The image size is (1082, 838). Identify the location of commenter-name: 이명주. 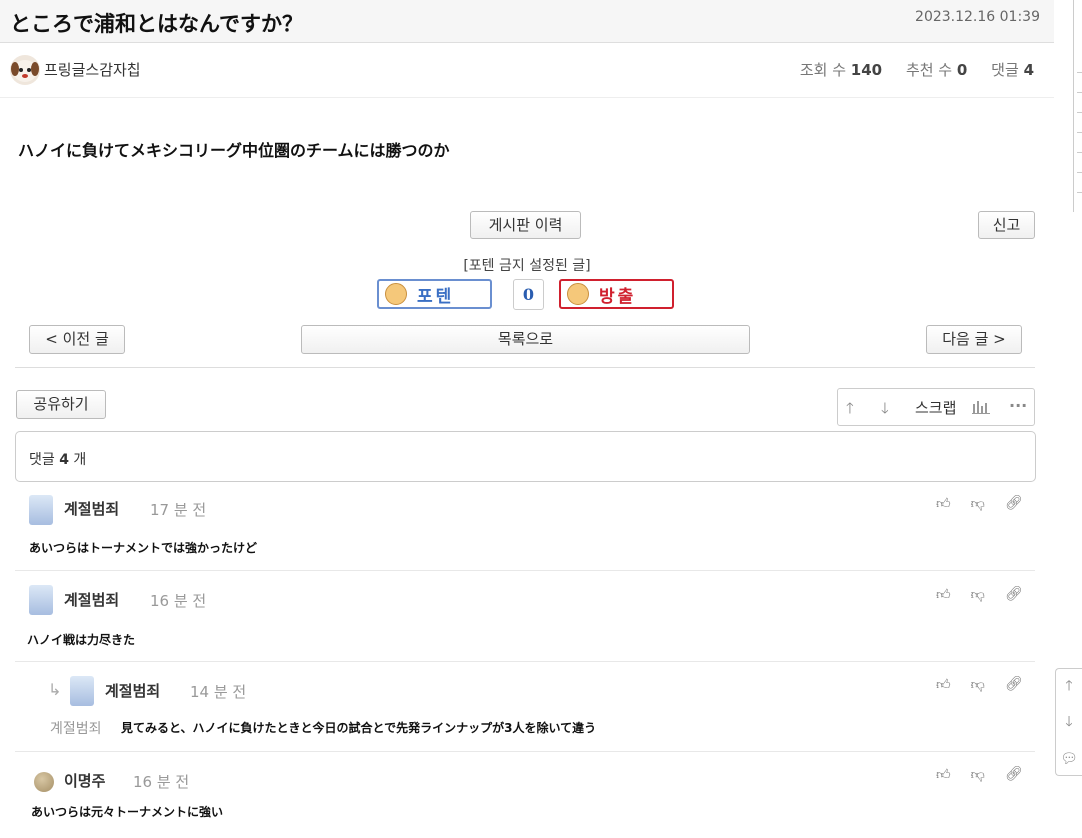
(84, 780).